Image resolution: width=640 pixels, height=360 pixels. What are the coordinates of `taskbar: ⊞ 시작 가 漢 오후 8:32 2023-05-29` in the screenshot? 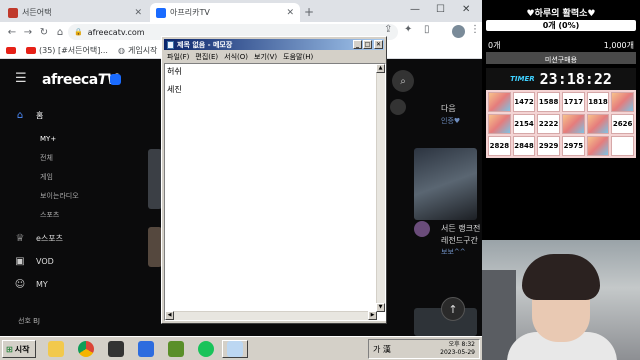 It's located at (241, 348).